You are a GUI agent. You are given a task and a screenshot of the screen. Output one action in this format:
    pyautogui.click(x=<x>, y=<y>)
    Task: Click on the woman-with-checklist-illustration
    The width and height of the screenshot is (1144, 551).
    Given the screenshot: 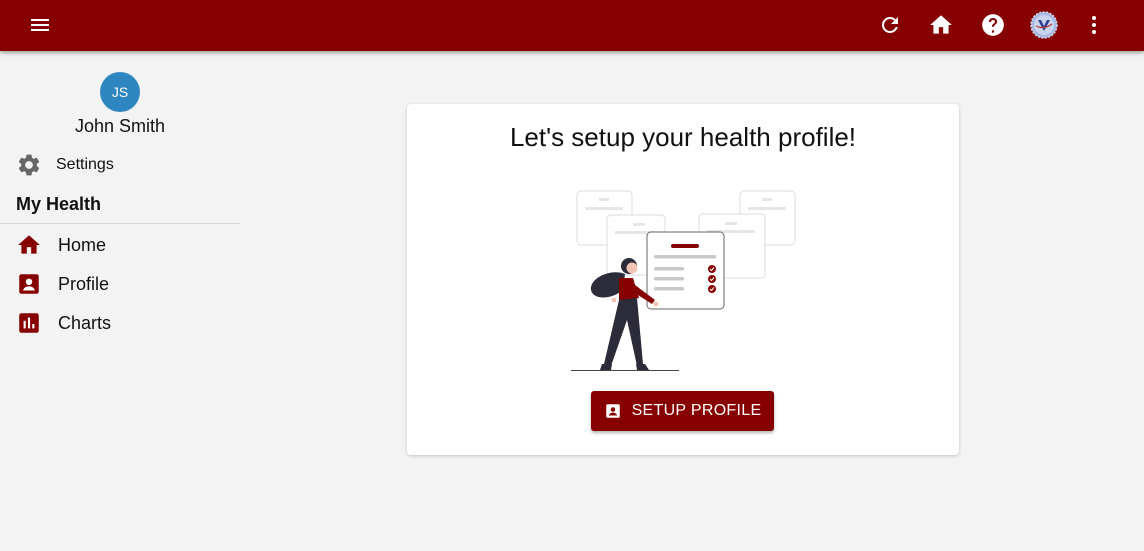 What is the action you would take?
    pyautogui.click(x=683, y=280)
    